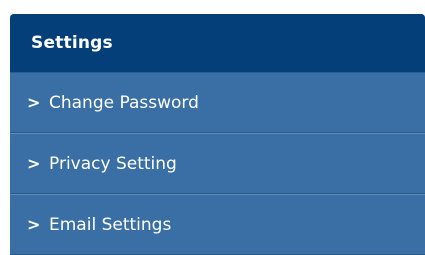 This screenshot has width=425, height=255. I want to click on menu-item-label: Privacy Setting, so click(113, 163).